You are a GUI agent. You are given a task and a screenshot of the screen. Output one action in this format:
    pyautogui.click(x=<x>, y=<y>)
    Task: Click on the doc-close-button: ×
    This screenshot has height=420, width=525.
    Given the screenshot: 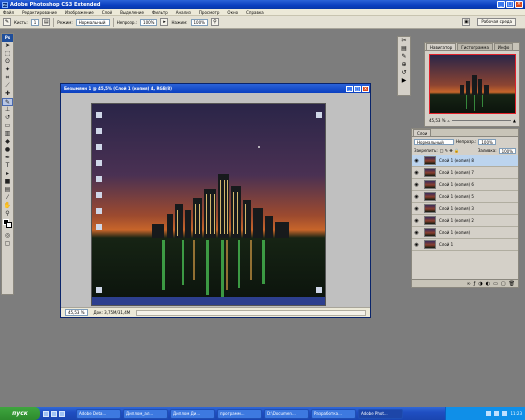 What is the action you would take?
    pyautogui.click(x=365, y=88)
    